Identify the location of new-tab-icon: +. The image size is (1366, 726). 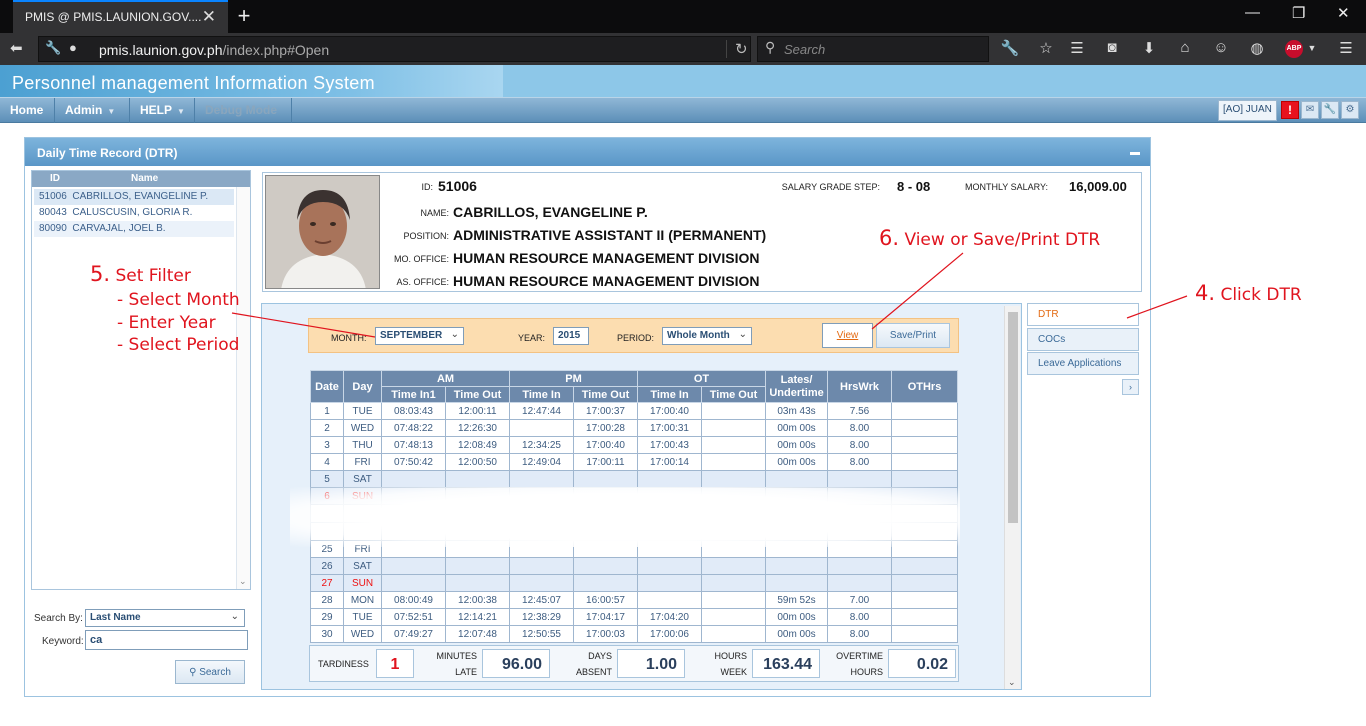
(244, 16).